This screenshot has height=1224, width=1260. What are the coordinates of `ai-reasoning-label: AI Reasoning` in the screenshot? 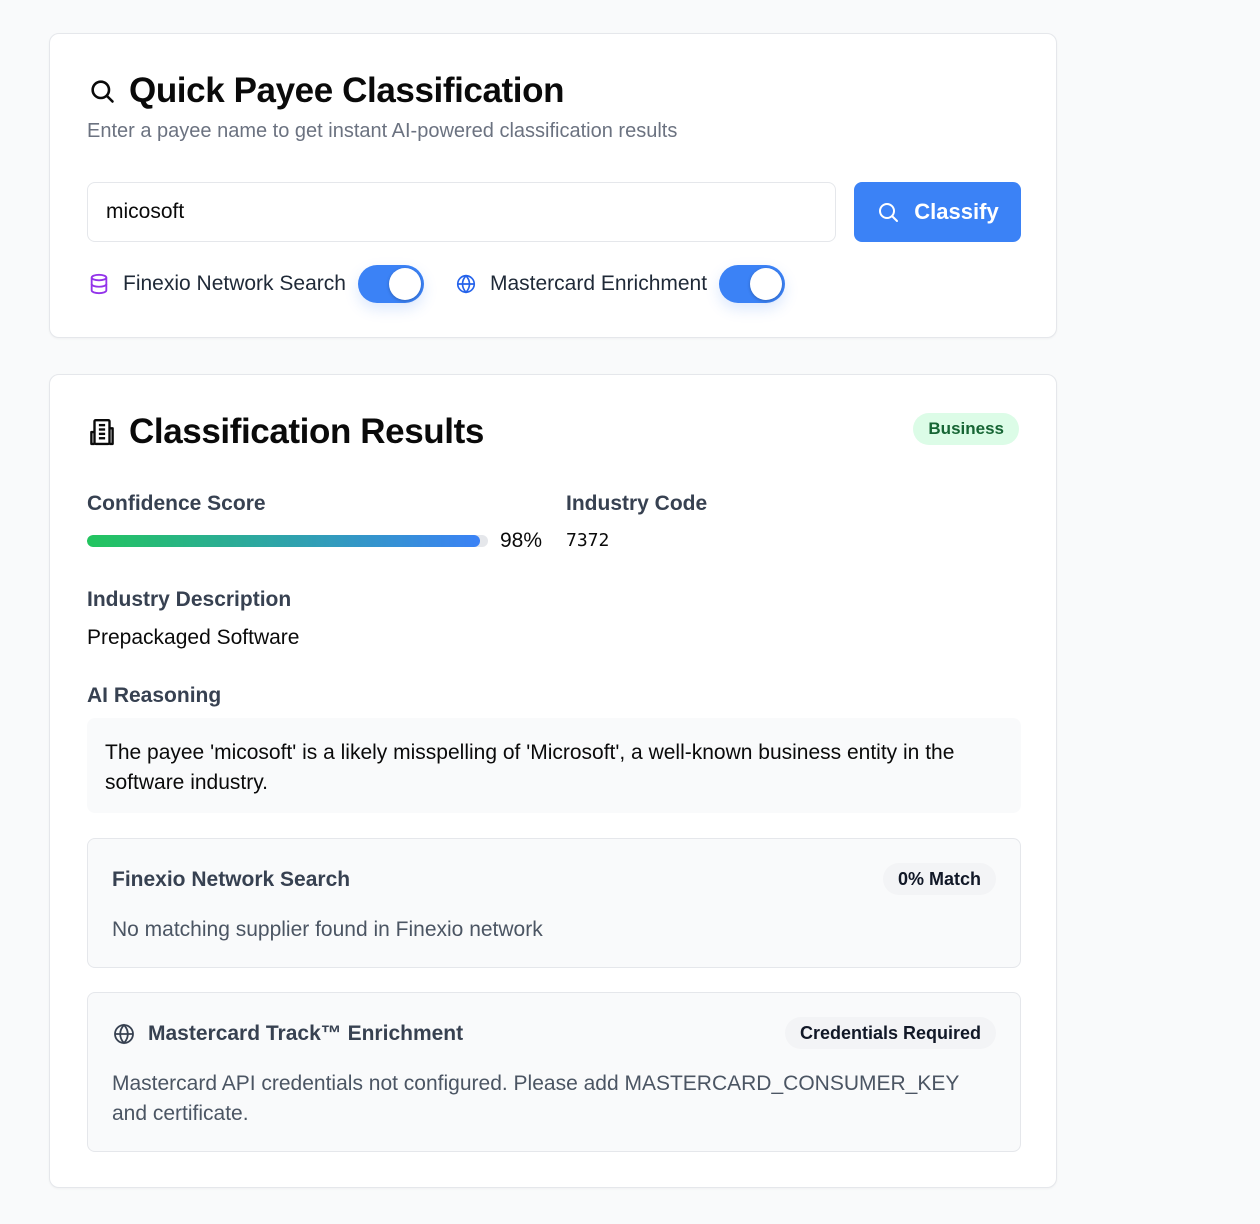 It's located at (154, 695).